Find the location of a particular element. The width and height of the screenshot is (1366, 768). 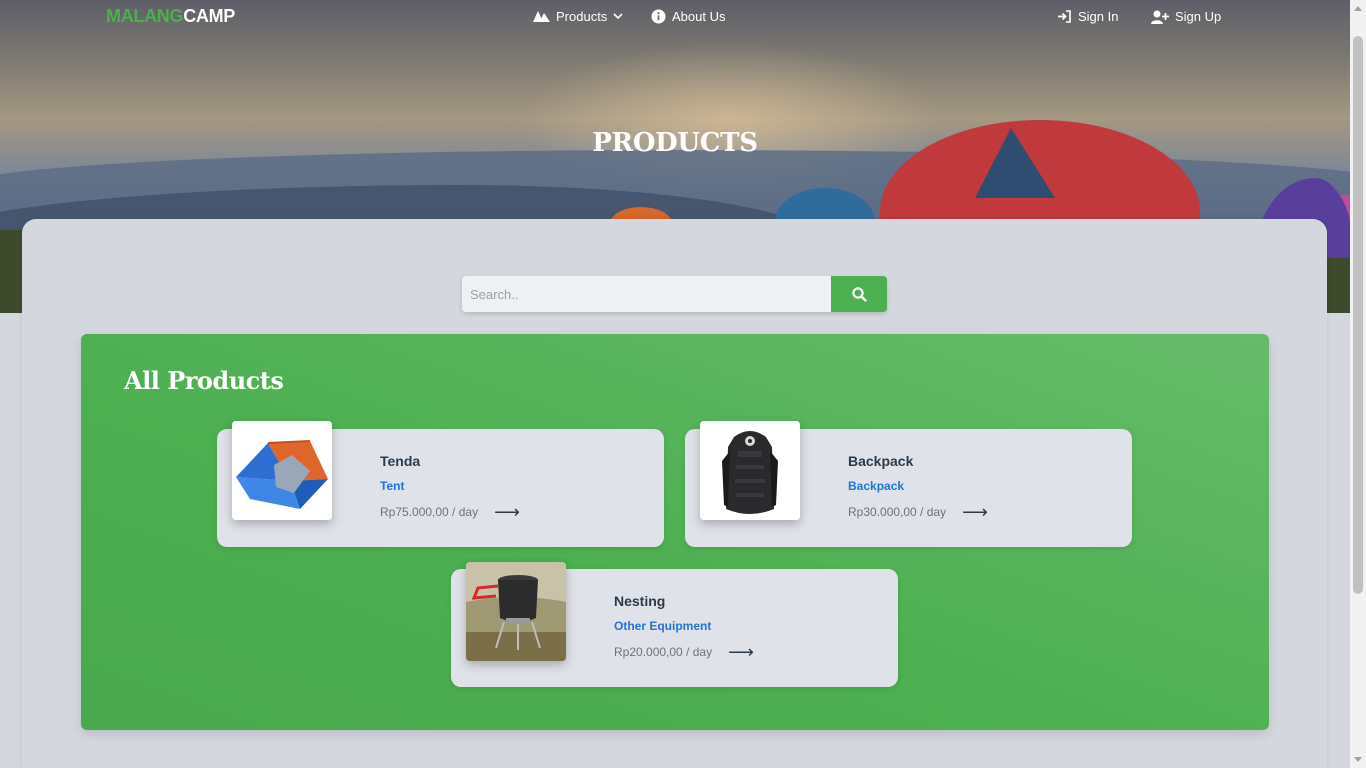

product-image-tent is located at coordinates (282, 470).